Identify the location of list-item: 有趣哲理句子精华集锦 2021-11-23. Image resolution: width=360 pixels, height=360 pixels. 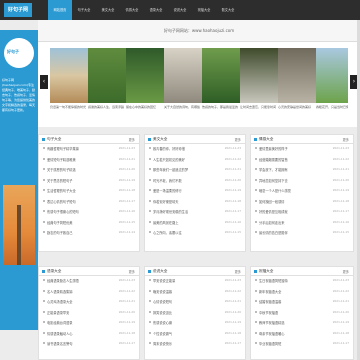
(89, 149).